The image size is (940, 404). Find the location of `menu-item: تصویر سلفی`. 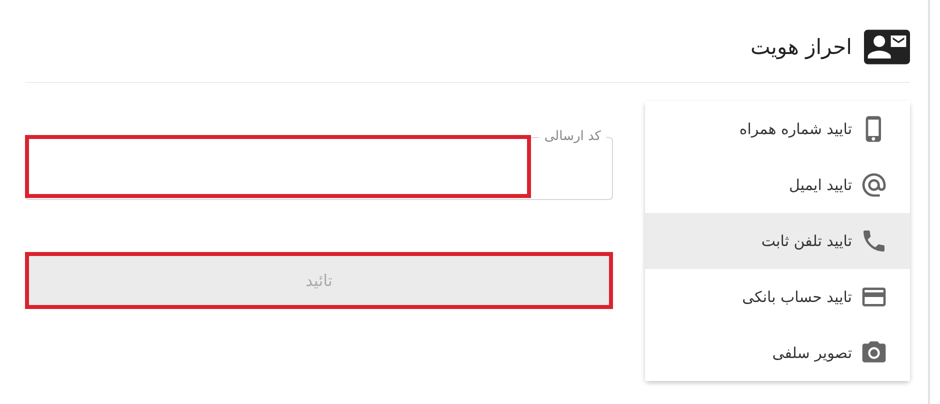

menu-item: تصویر سلفی is located at coordinates (777, 353).